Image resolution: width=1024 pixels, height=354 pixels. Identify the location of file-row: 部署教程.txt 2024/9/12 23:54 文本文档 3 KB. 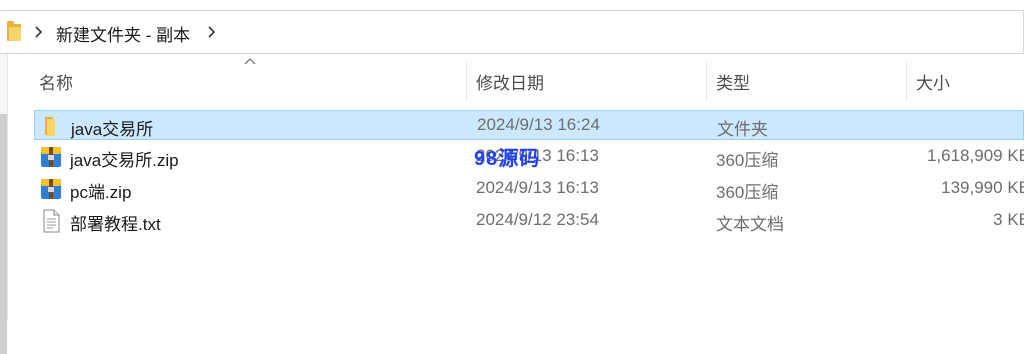
(529, 221).